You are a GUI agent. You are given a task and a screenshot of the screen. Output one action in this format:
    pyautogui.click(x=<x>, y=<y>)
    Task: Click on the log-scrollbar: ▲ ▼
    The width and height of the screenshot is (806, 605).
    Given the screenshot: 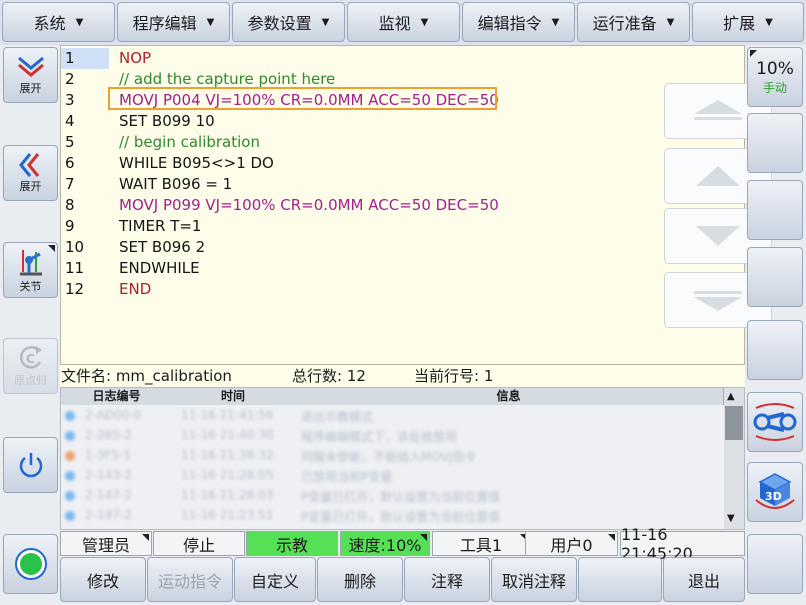 What is the action you would take?
    pyautogui.click(x=734, y=458)
    